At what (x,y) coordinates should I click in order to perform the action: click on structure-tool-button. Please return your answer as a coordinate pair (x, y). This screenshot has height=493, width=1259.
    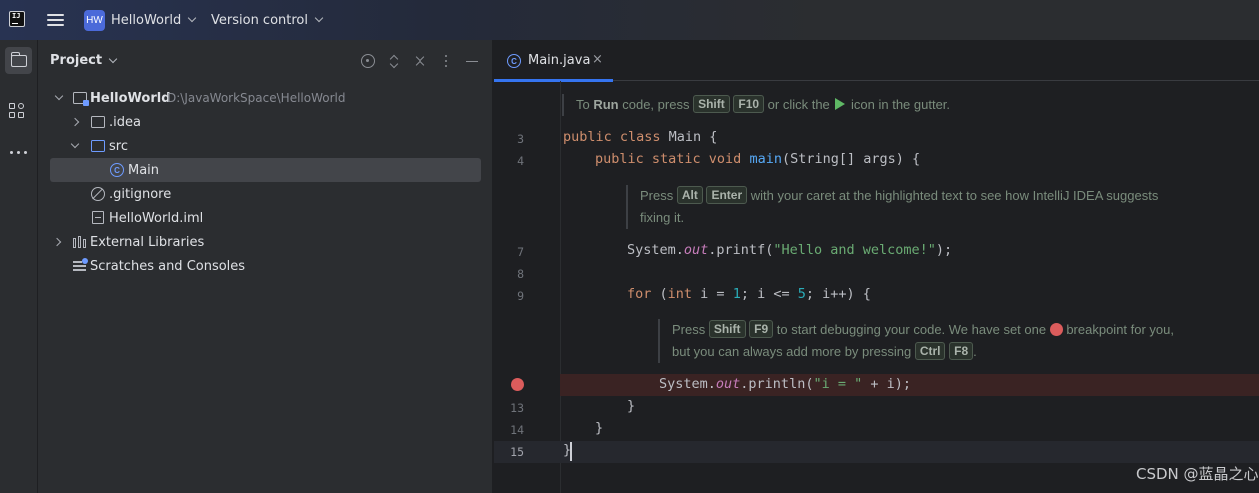
    Looking at the image, I should click on (18, 111).